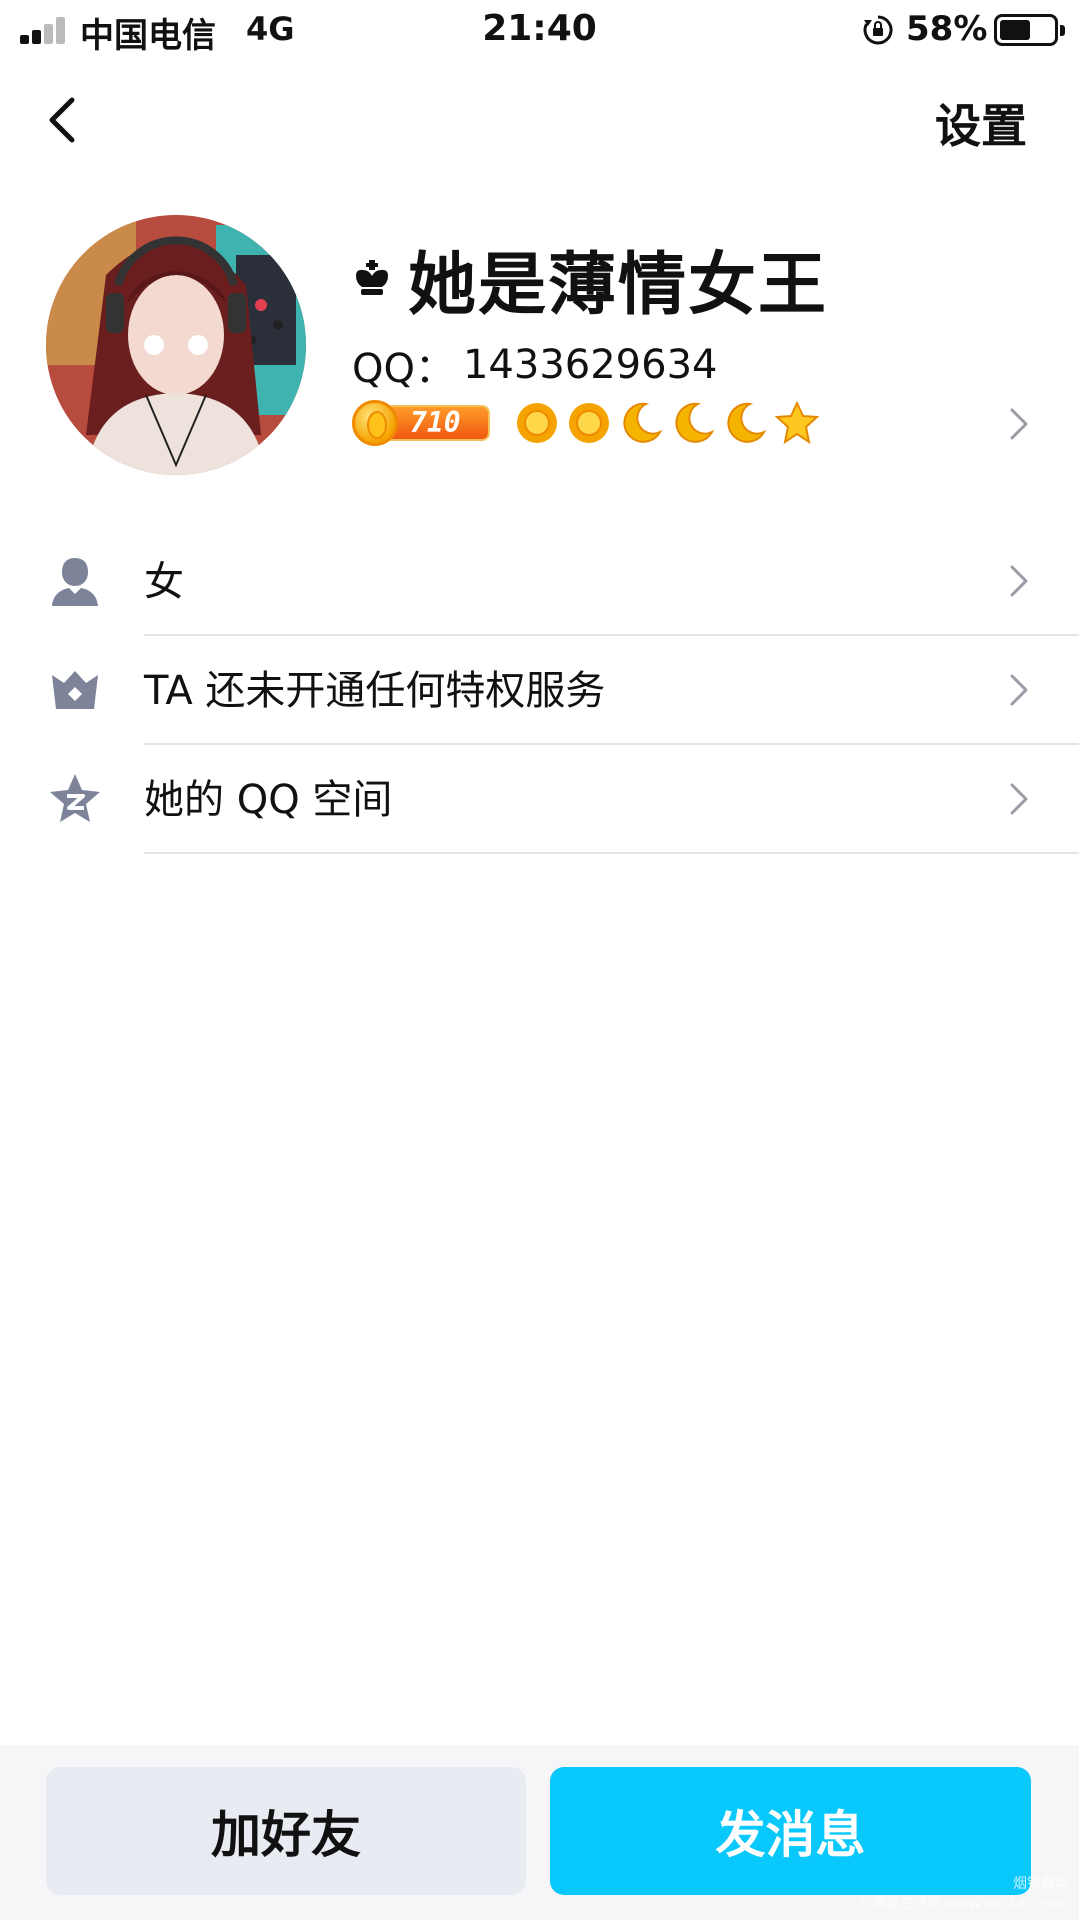 This screenshot has height=1920, width=1079. I want to click on back-button, so click(64, 120).